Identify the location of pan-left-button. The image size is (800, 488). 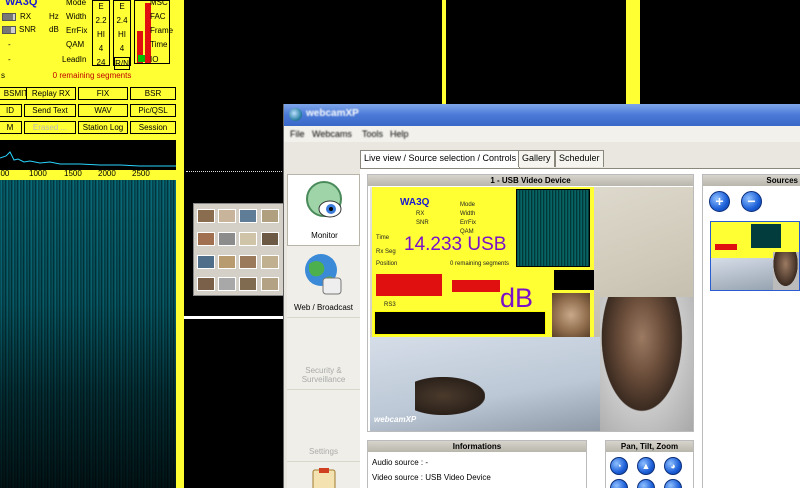
(619, 483).